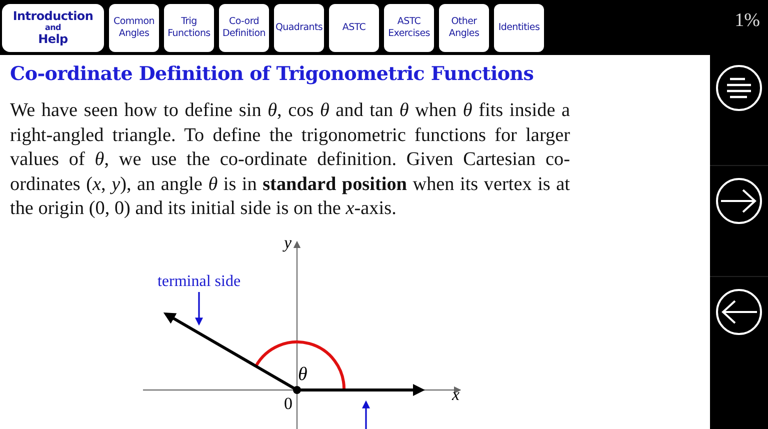 The image size is (768, 429). Describe the element at coordinates (199, 281) in the screenshot. I see `terminal-side-label: terminal side` at that location.